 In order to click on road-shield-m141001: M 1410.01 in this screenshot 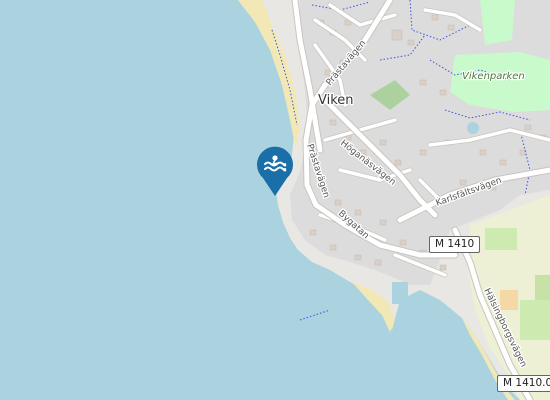, I will do `click(523, 383)`.